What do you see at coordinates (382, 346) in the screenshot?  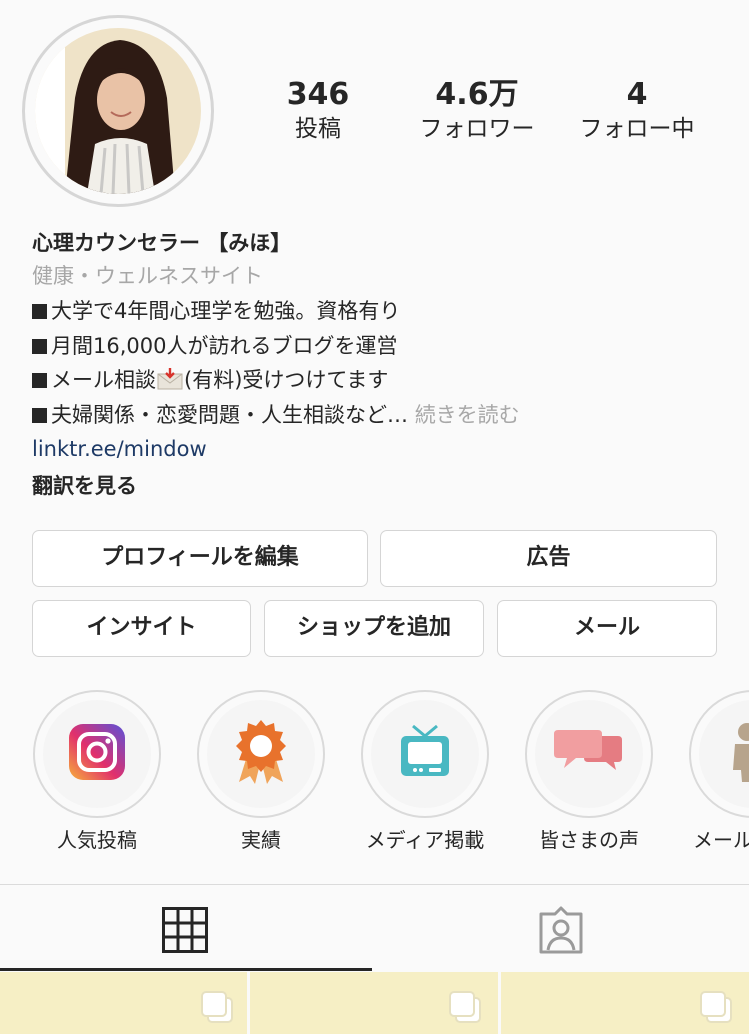 I see `bio-line: 月間16,000人が訪れるブログを運営` at bounding box center [382, 346].